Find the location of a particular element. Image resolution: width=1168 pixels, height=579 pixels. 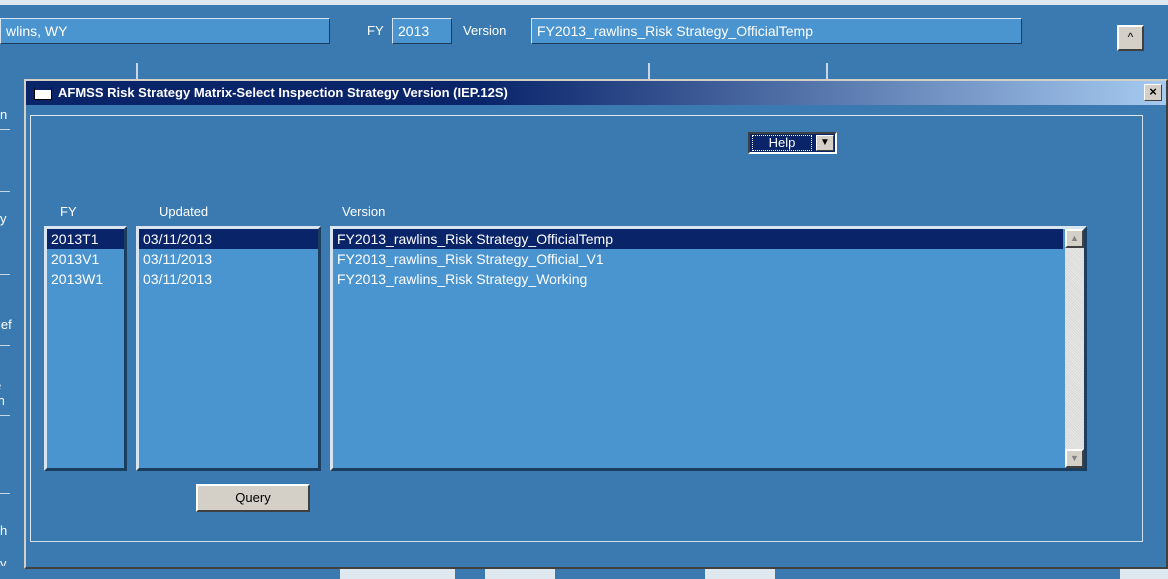

fy-field: 2013 is located at coordinates (422, 31).